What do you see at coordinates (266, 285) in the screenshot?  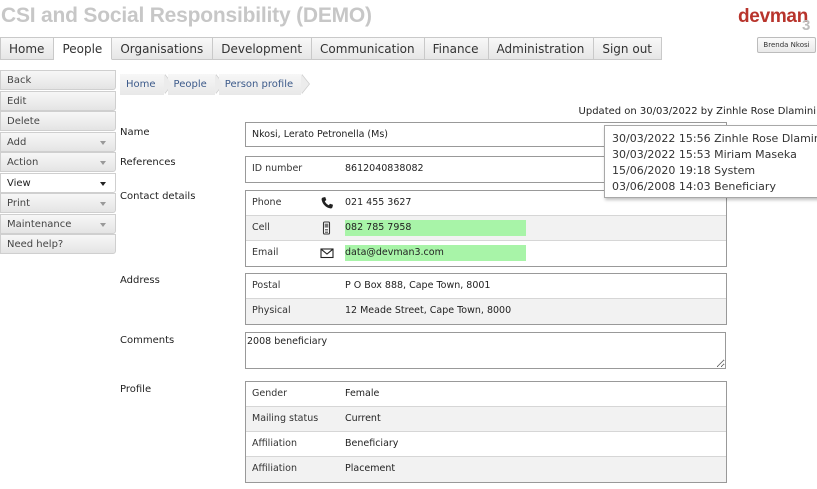 I see `postal-label: Postal` at bounding box center [266, 285].